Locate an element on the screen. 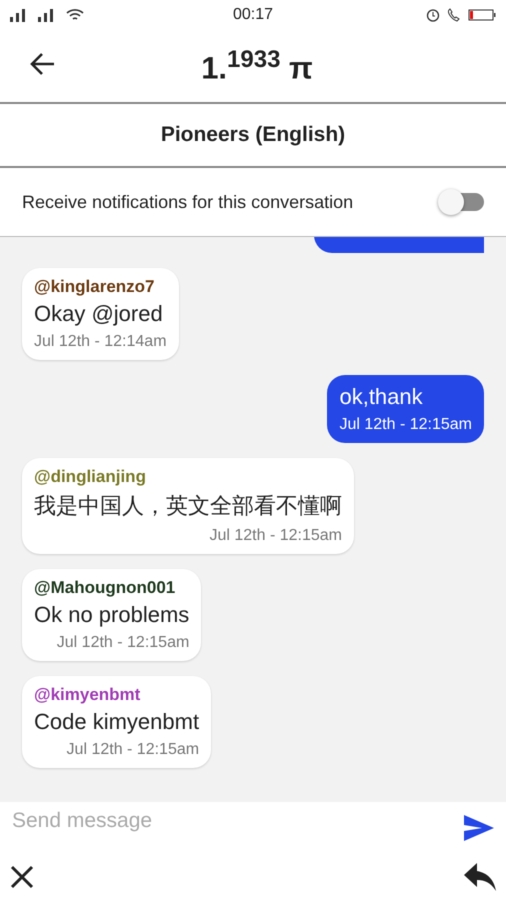 Image resolution: width=506 pixels, height=900 pixels. phone-icon is located at coordinates (454, 15).